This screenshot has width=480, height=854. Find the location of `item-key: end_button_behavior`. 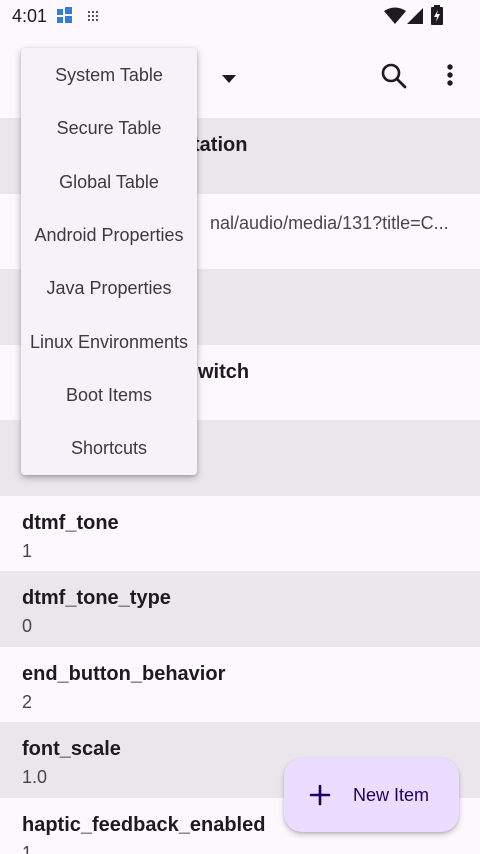

item-key: end_button_behavior is located at coordinates (124, 673).